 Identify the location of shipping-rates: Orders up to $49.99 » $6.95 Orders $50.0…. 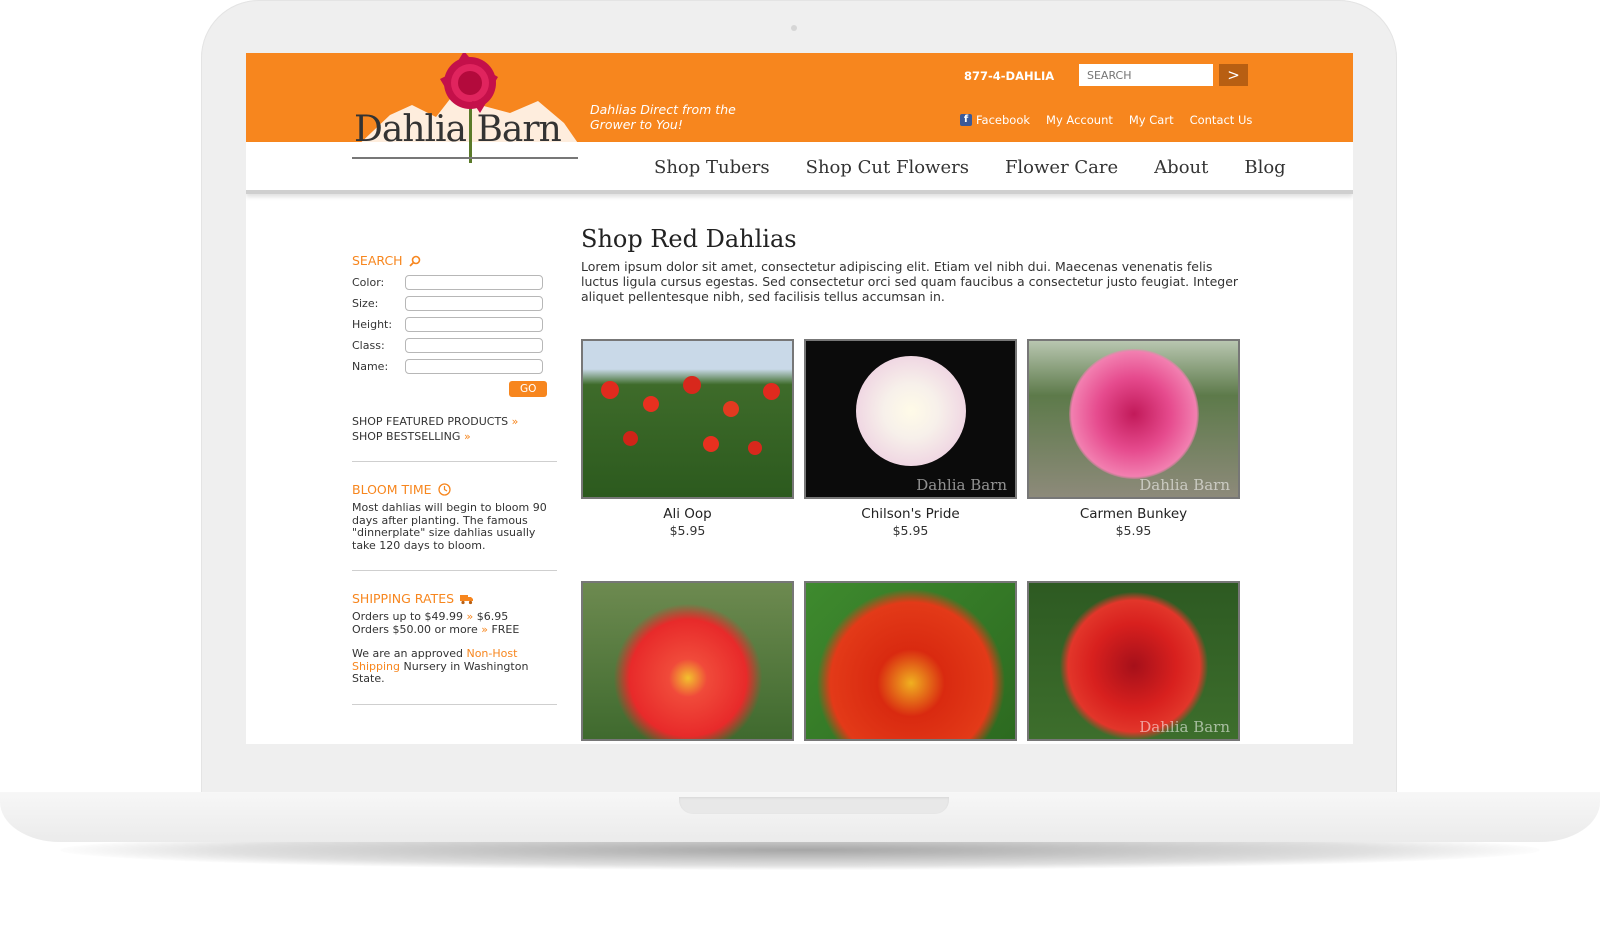
(454, 648).